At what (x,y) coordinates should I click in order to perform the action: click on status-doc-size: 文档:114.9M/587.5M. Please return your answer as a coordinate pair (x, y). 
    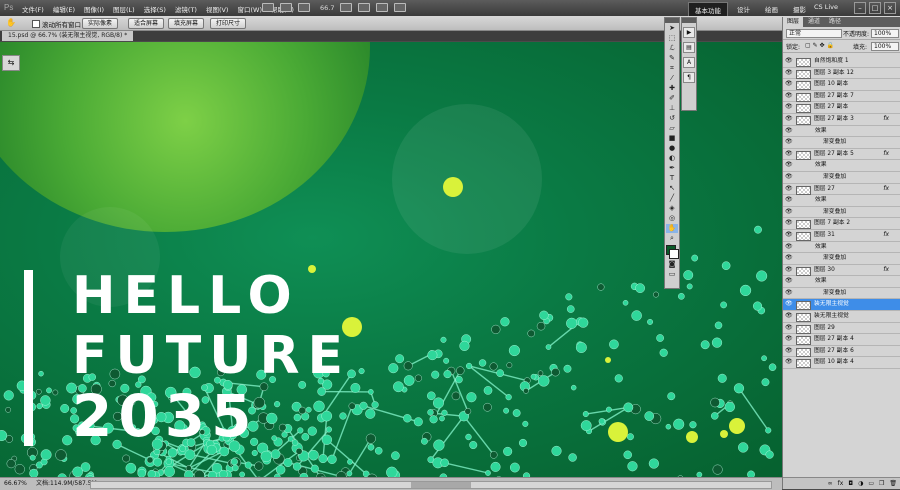
    Looking at the image, I should click on (66, 484).